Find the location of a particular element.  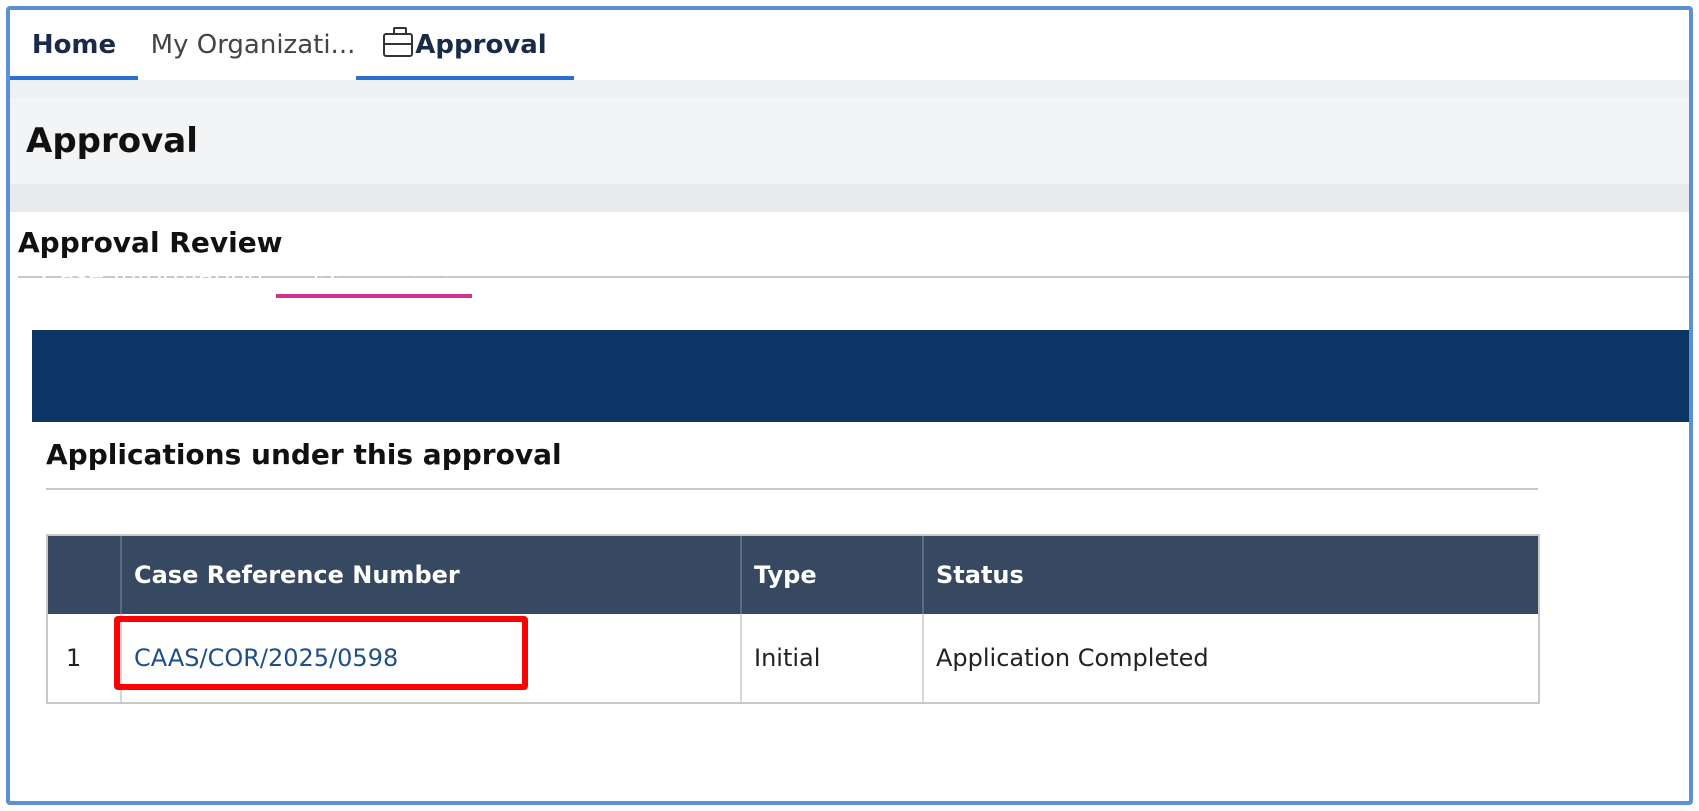

tab-applications-label: Applications is located at coordinates (374, 268).